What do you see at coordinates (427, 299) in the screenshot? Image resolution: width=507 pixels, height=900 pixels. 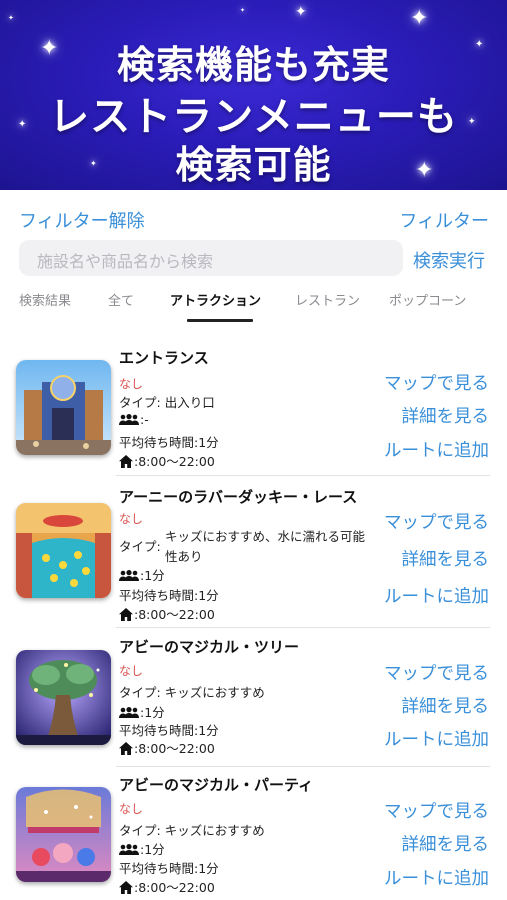 I see `tab-popcorn: ポップコーン` at bounding box center [427, 299].